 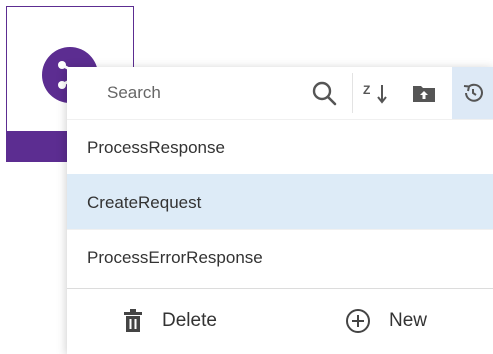 I want to click on delete-button: Delete, so click(x=169, y=321).